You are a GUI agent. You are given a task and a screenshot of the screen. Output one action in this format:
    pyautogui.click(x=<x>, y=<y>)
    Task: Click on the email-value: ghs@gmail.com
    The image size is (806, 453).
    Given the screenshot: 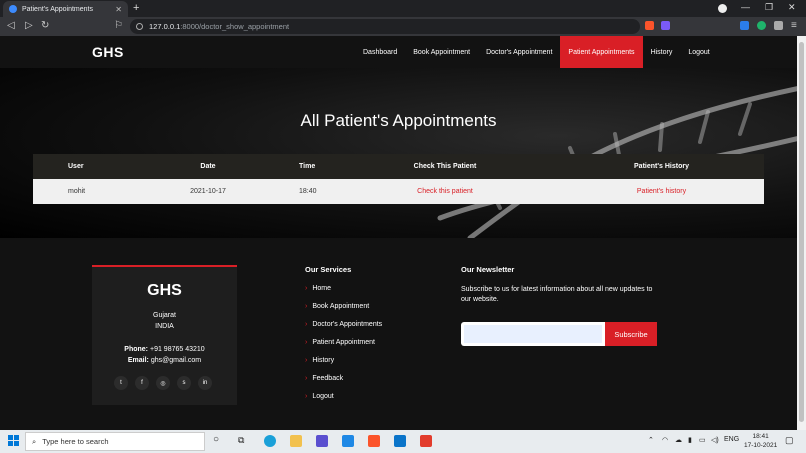 What is the action you would take?
    pyautogui.click(x=176, y=360)
    